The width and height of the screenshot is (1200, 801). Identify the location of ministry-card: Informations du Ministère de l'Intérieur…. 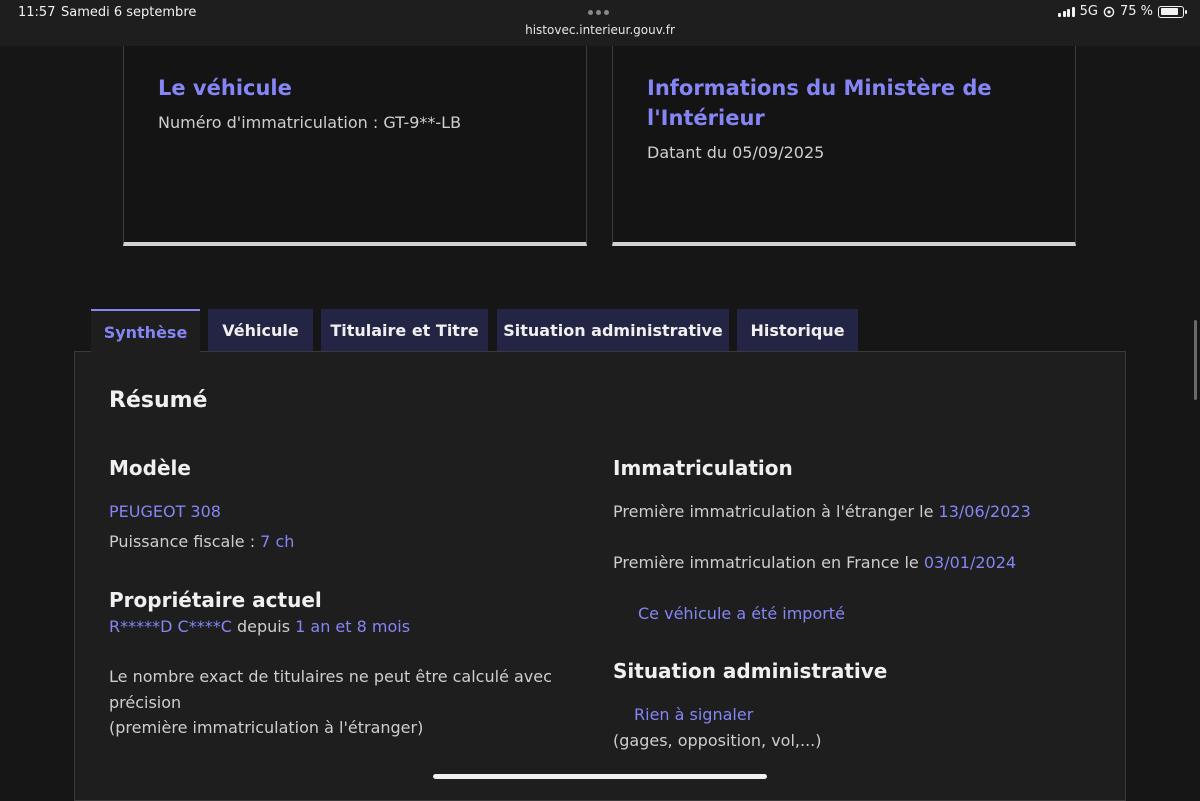
(844, 146).